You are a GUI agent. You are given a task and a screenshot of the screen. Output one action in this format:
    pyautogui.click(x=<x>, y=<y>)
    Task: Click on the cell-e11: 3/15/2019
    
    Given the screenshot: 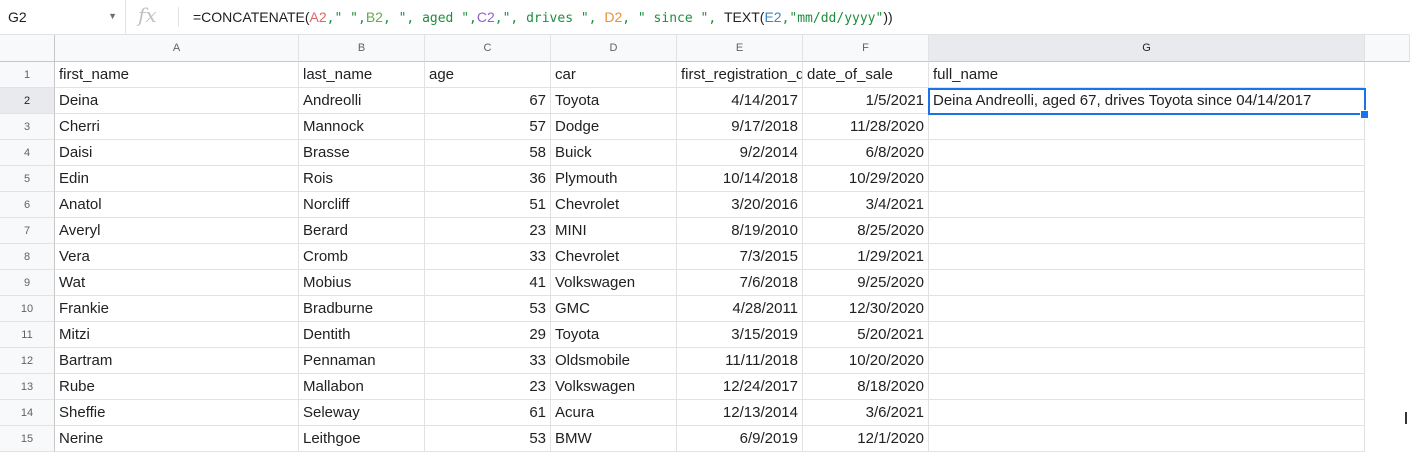 What is the action you would take?
    pyautogui.click(x=740, y=335)
    